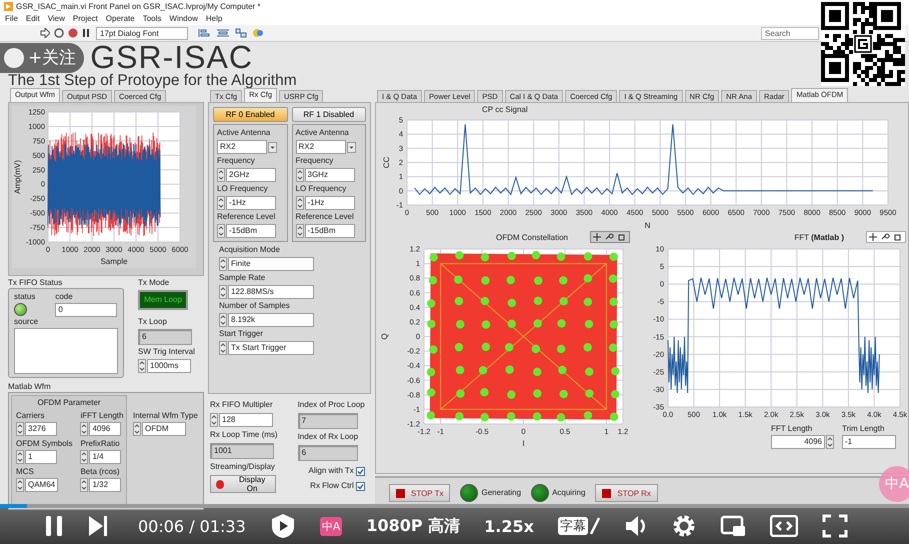 This screenshot has height=544, width=909. Describe the element at coordinates (86, 310) in the screenshot. I see `code-field: 0` at that location.